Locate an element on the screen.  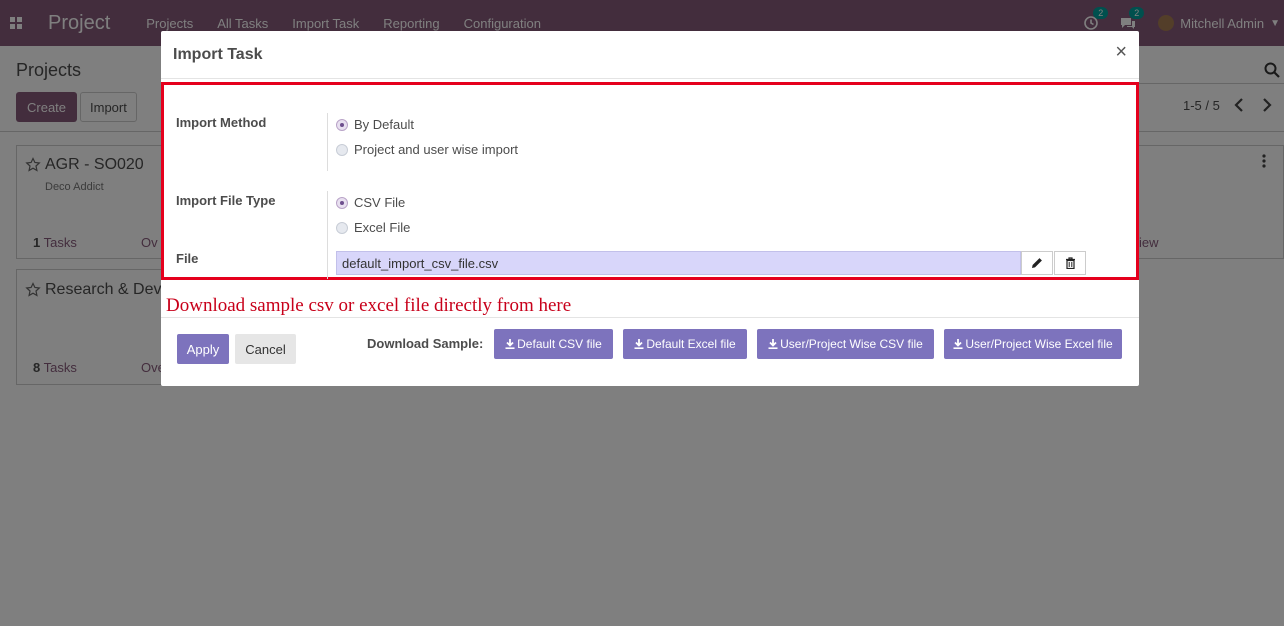
pencil-icon is located at coordinates (1037, 263).